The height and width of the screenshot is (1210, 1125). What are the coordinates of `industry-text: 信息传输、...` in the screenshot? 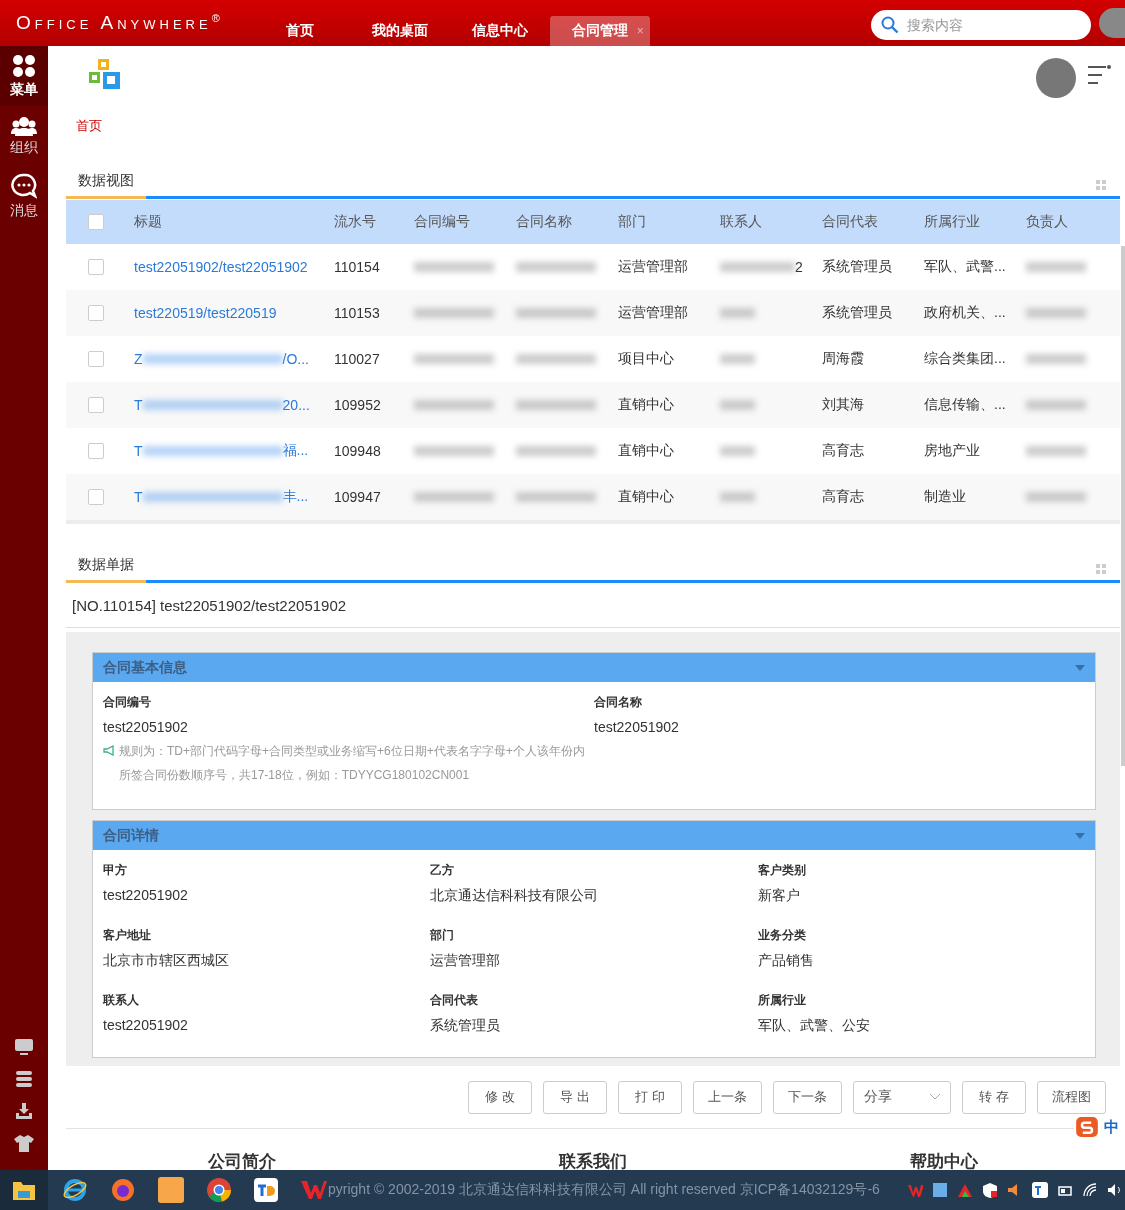 It's located at (965, 405).